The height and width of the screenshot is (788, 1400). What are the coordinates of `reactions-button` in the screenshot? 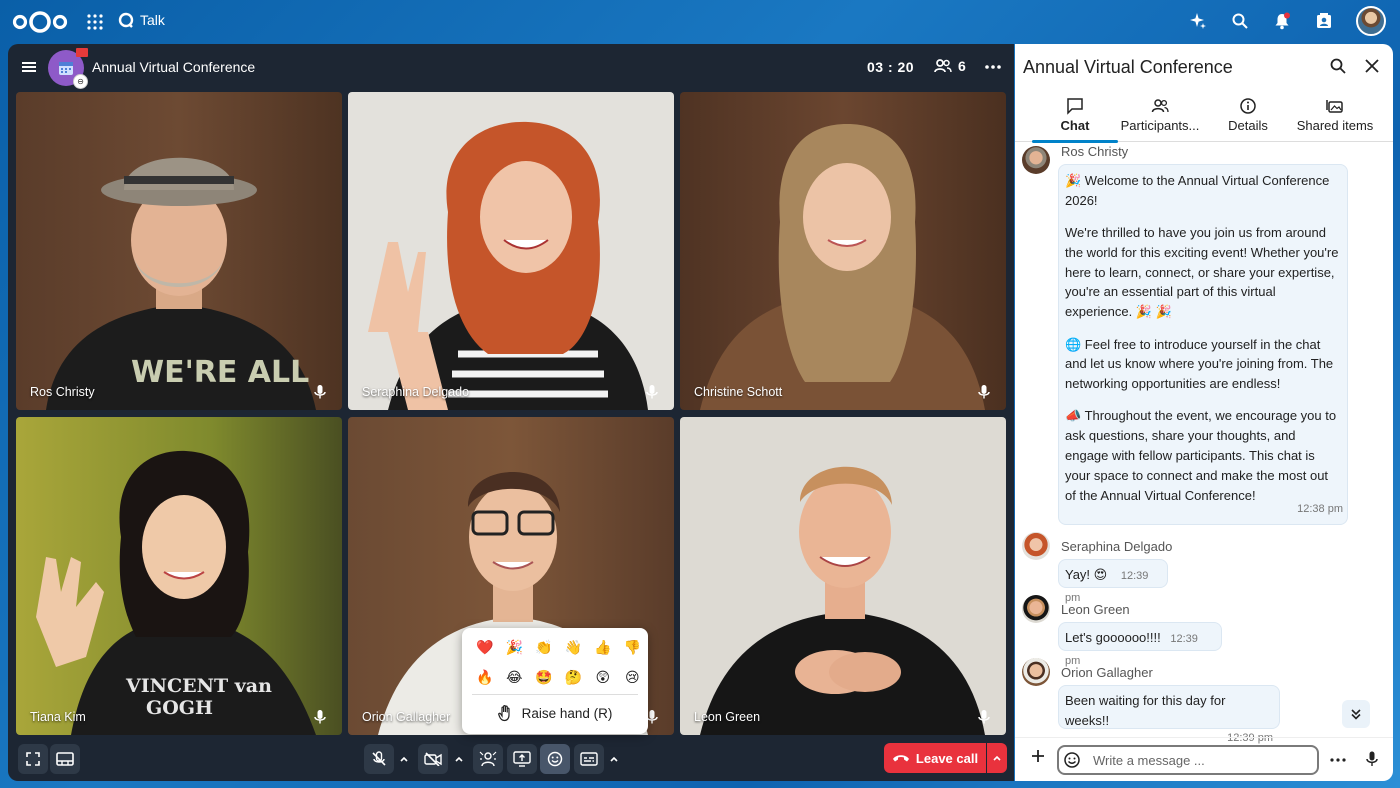 It's located at (555, 759).